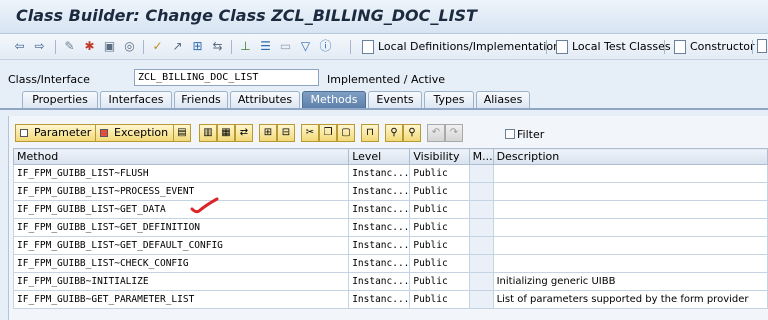 The width and height of the screenshot is (768, 320). What do you see at coordinates (714, 47) in the screenshot?
I see `constructor-button: Constructor` at bounding box center [714, 47].